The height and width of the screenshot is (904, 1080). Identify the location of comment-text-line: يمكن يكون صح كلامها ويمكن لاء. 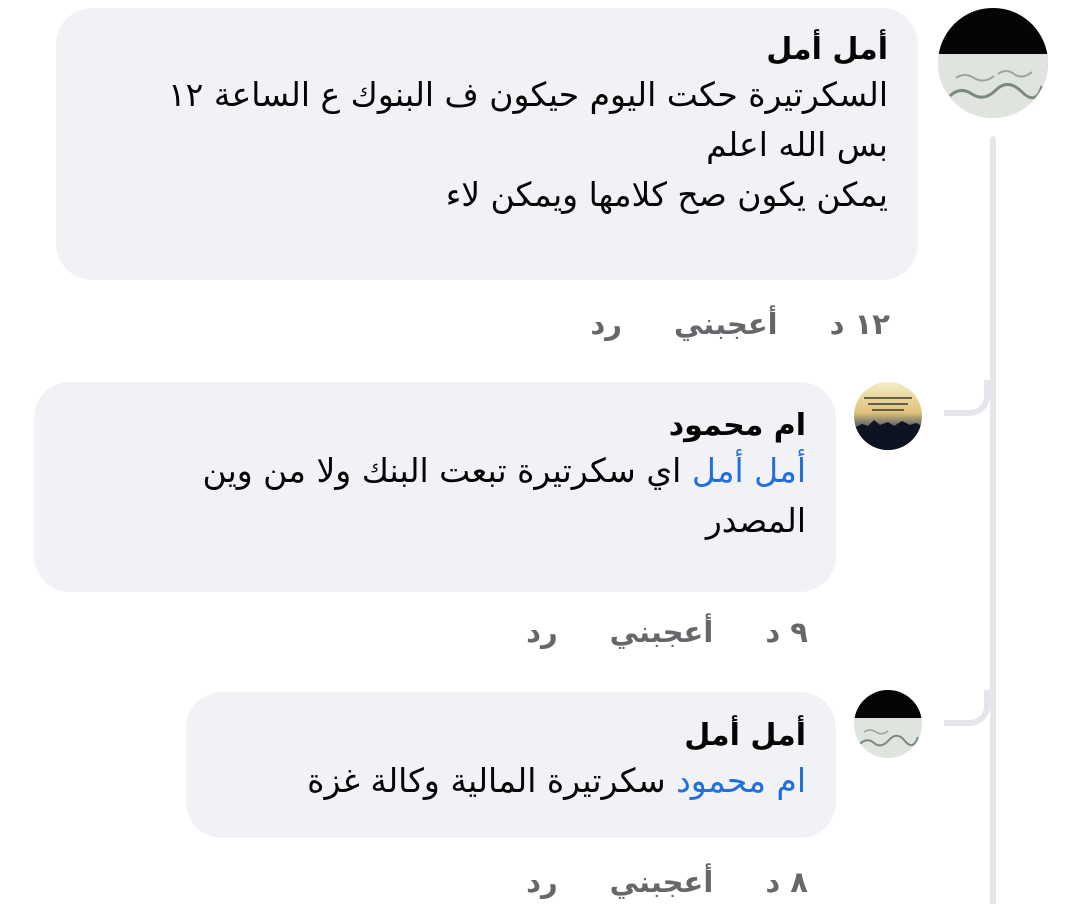
(666, 194).